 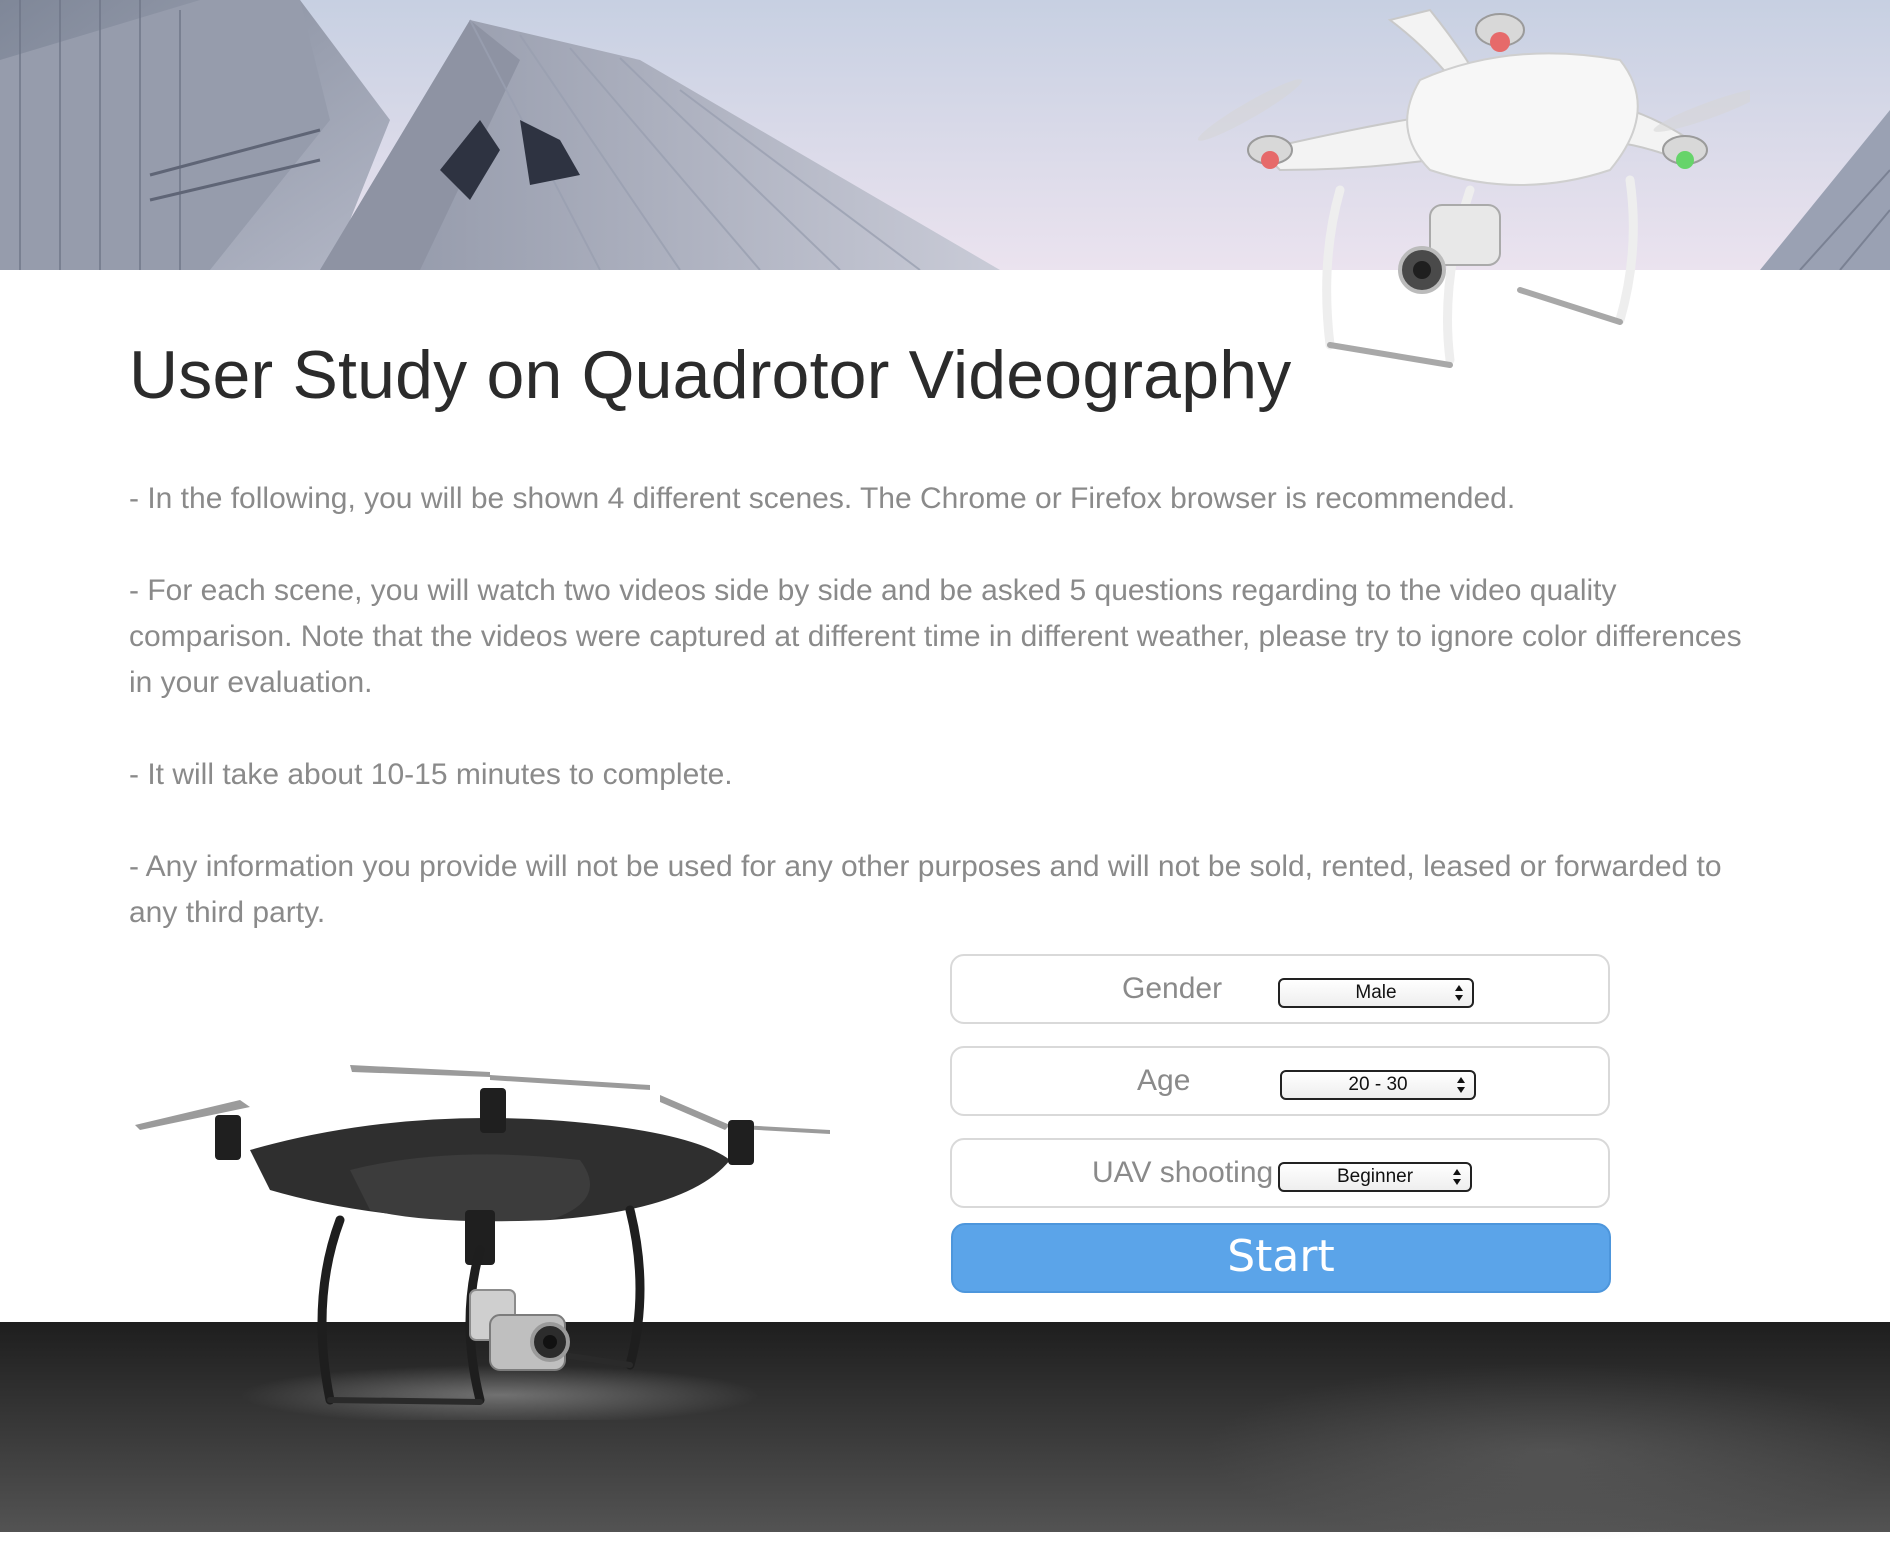 I want to click on gender-label: Gender, so click(x=1172, y=988).